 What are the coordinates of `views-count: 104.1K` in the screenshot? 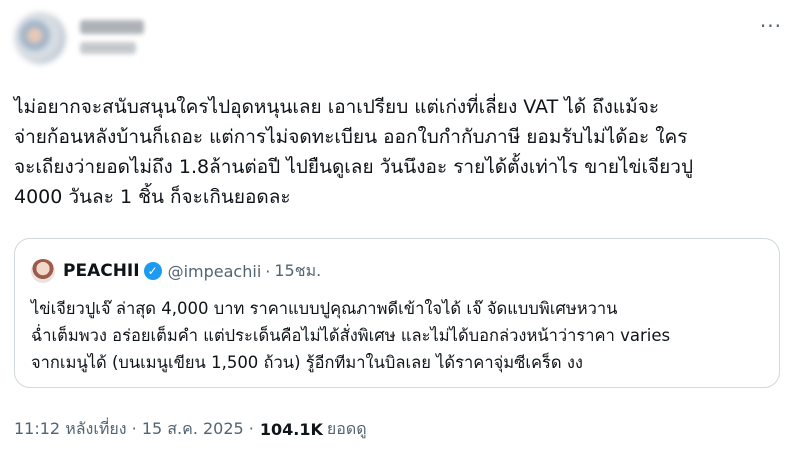 It's located at (291, 429).